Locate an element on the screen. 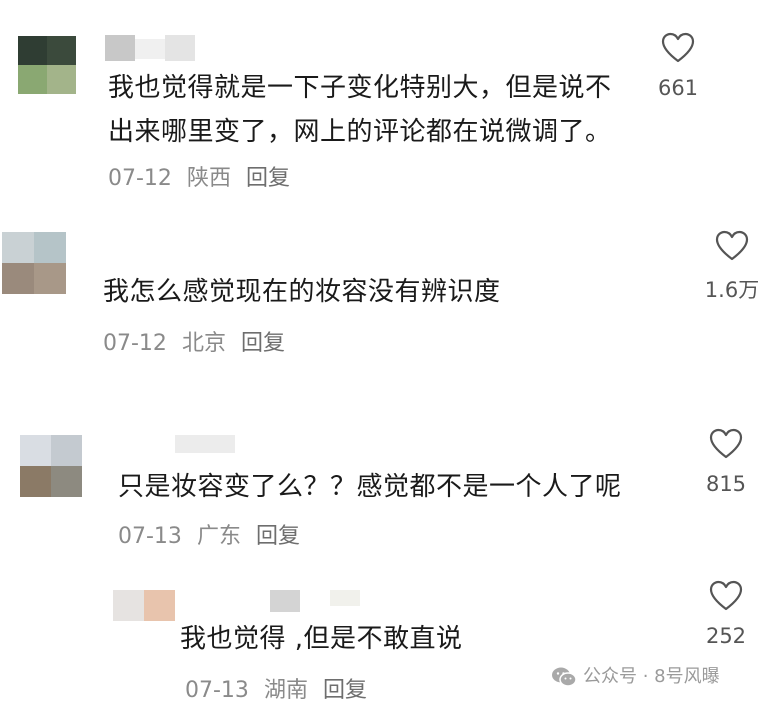 The width and height of the screenshot is (780, 706). comment-text: 我怎么感觉现在的妆容没有辨识度 is located at coordinates (302, 292).